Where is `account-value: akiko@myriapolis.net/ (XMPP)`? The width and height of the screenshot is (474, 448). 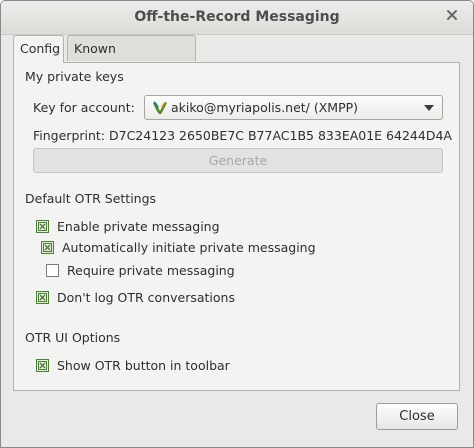 account-value: akiko@myriapolis.net/ (XMPP) is located at coordinates (265, 107).